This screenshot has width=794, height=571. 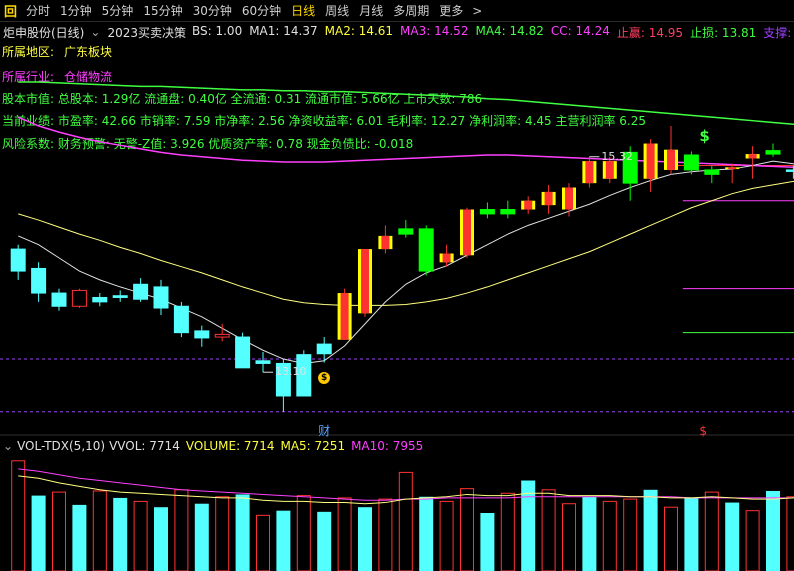 What do you see at coordinates (61, 446) in the screenshot?
I see `volume-indicator-name: VOL-TDX(5,10)` at bounding box center [61, 446].